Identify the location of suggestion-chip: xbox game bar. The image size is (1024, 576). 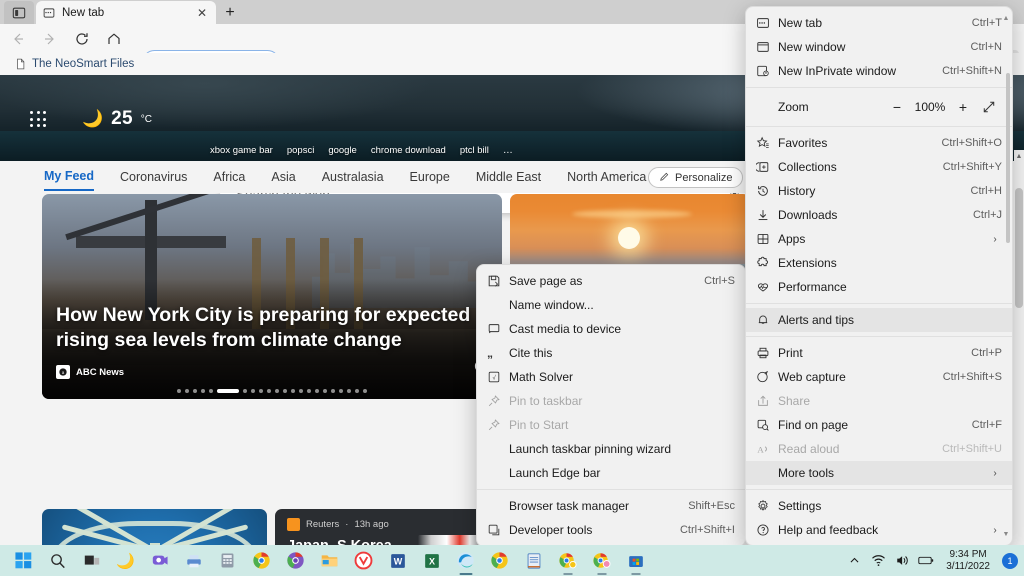
(241, 150).